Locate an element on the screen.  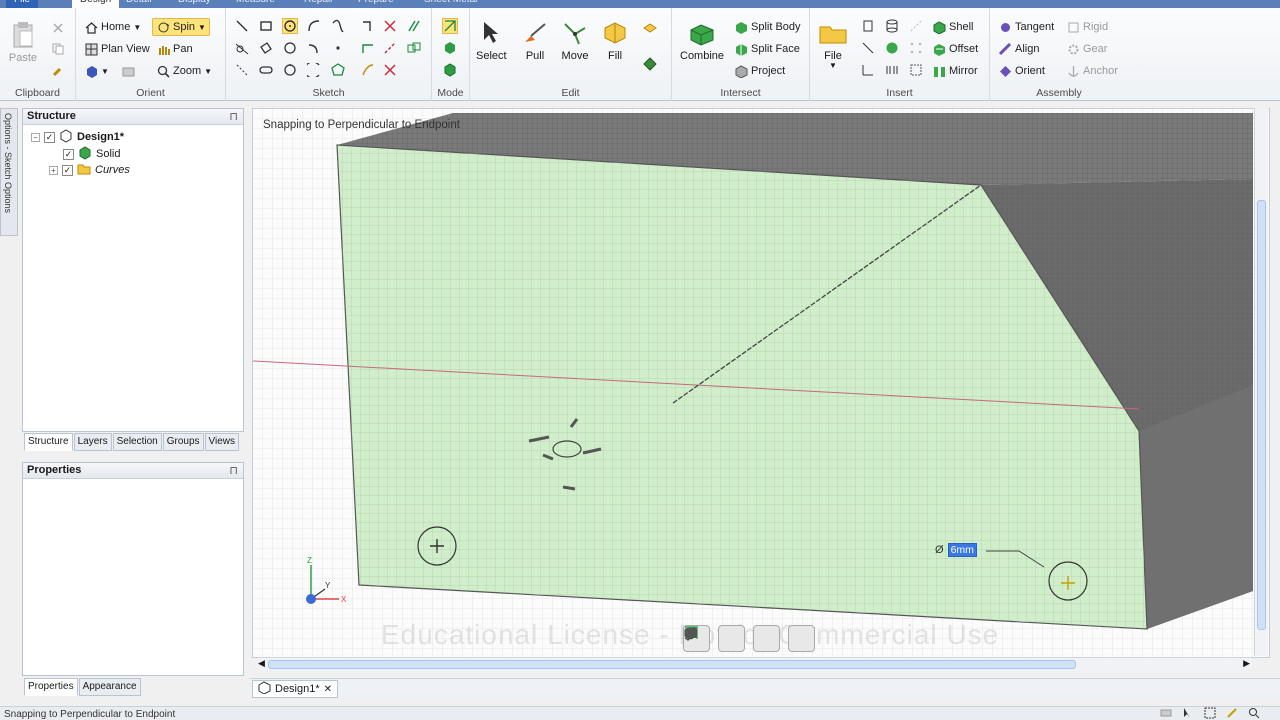
trim-tool-icon is located at coordinates (368, 26).